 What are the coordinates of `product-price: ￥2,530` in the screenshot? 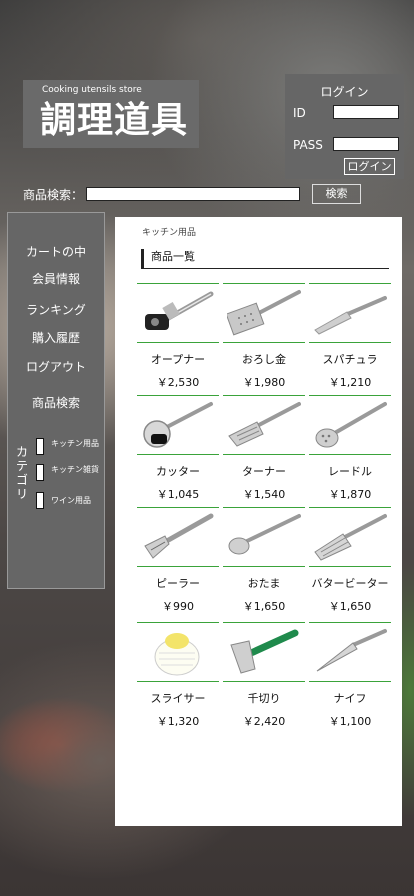 It's located at (178, 382).